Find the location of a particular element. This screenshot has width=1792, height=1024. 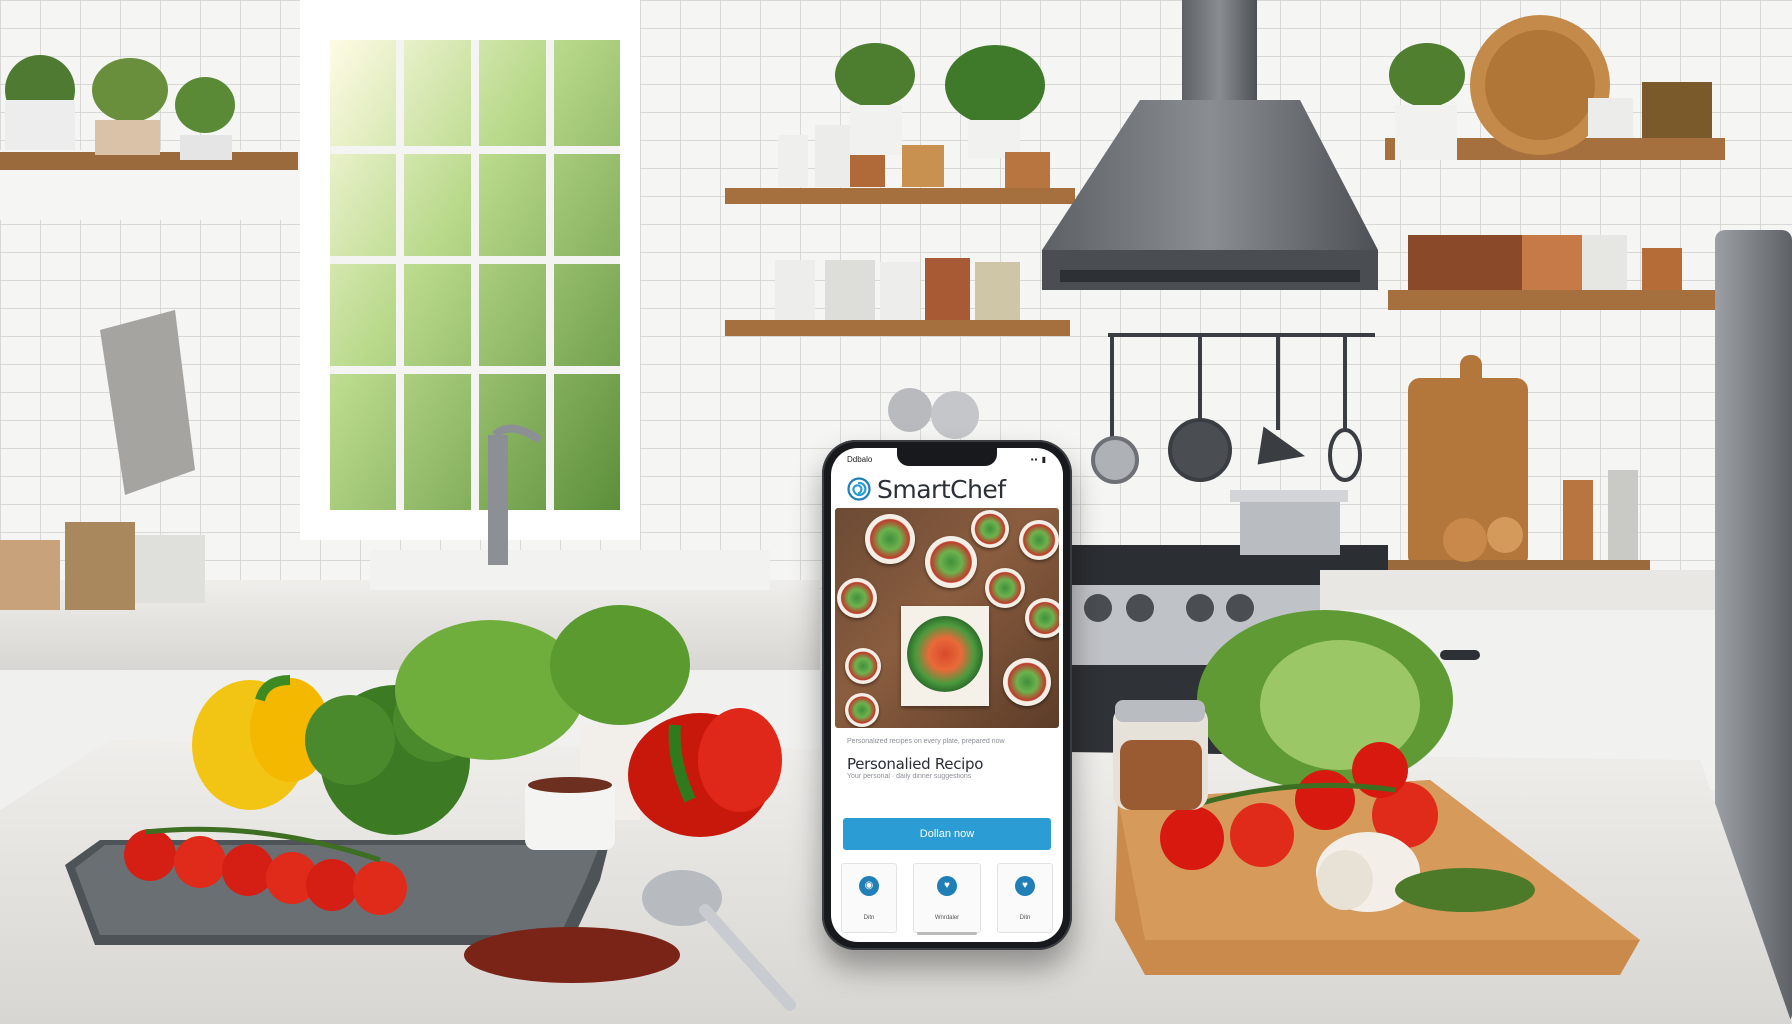

cta-button: Dollan now is located at coordinates (947, 834).